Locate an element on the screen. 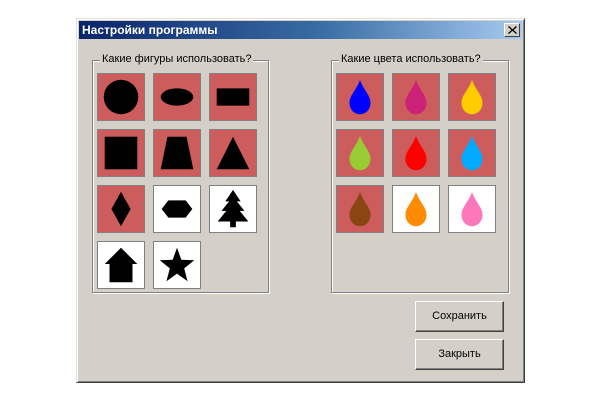 Image resolution: width=600 pixels, height=400 pixels. house-icon is located at coordinates (121, 265).